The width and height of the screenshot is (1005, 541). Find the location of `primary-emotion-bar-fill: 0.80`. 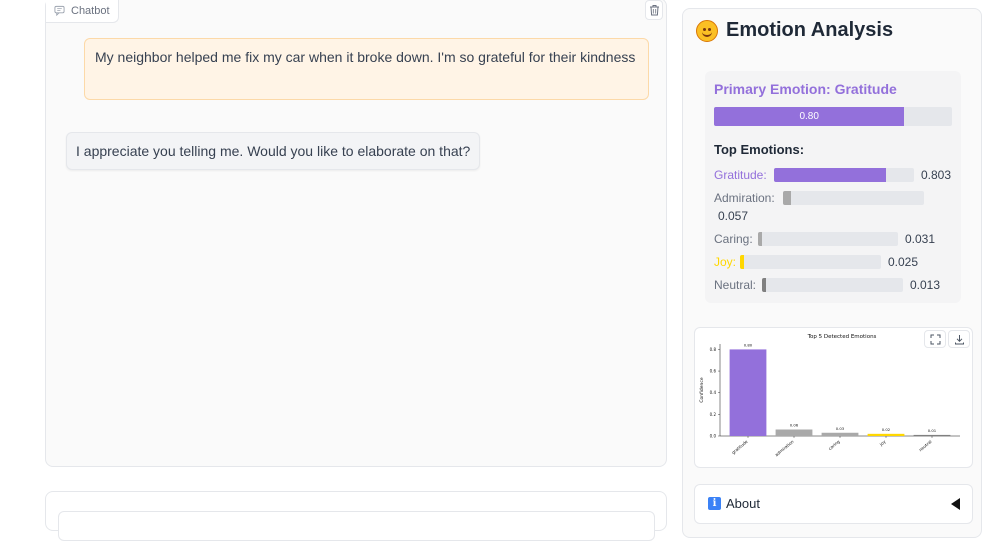

primary-emotion-bar-fill: 0.80 is located at coordinates (809, 116).